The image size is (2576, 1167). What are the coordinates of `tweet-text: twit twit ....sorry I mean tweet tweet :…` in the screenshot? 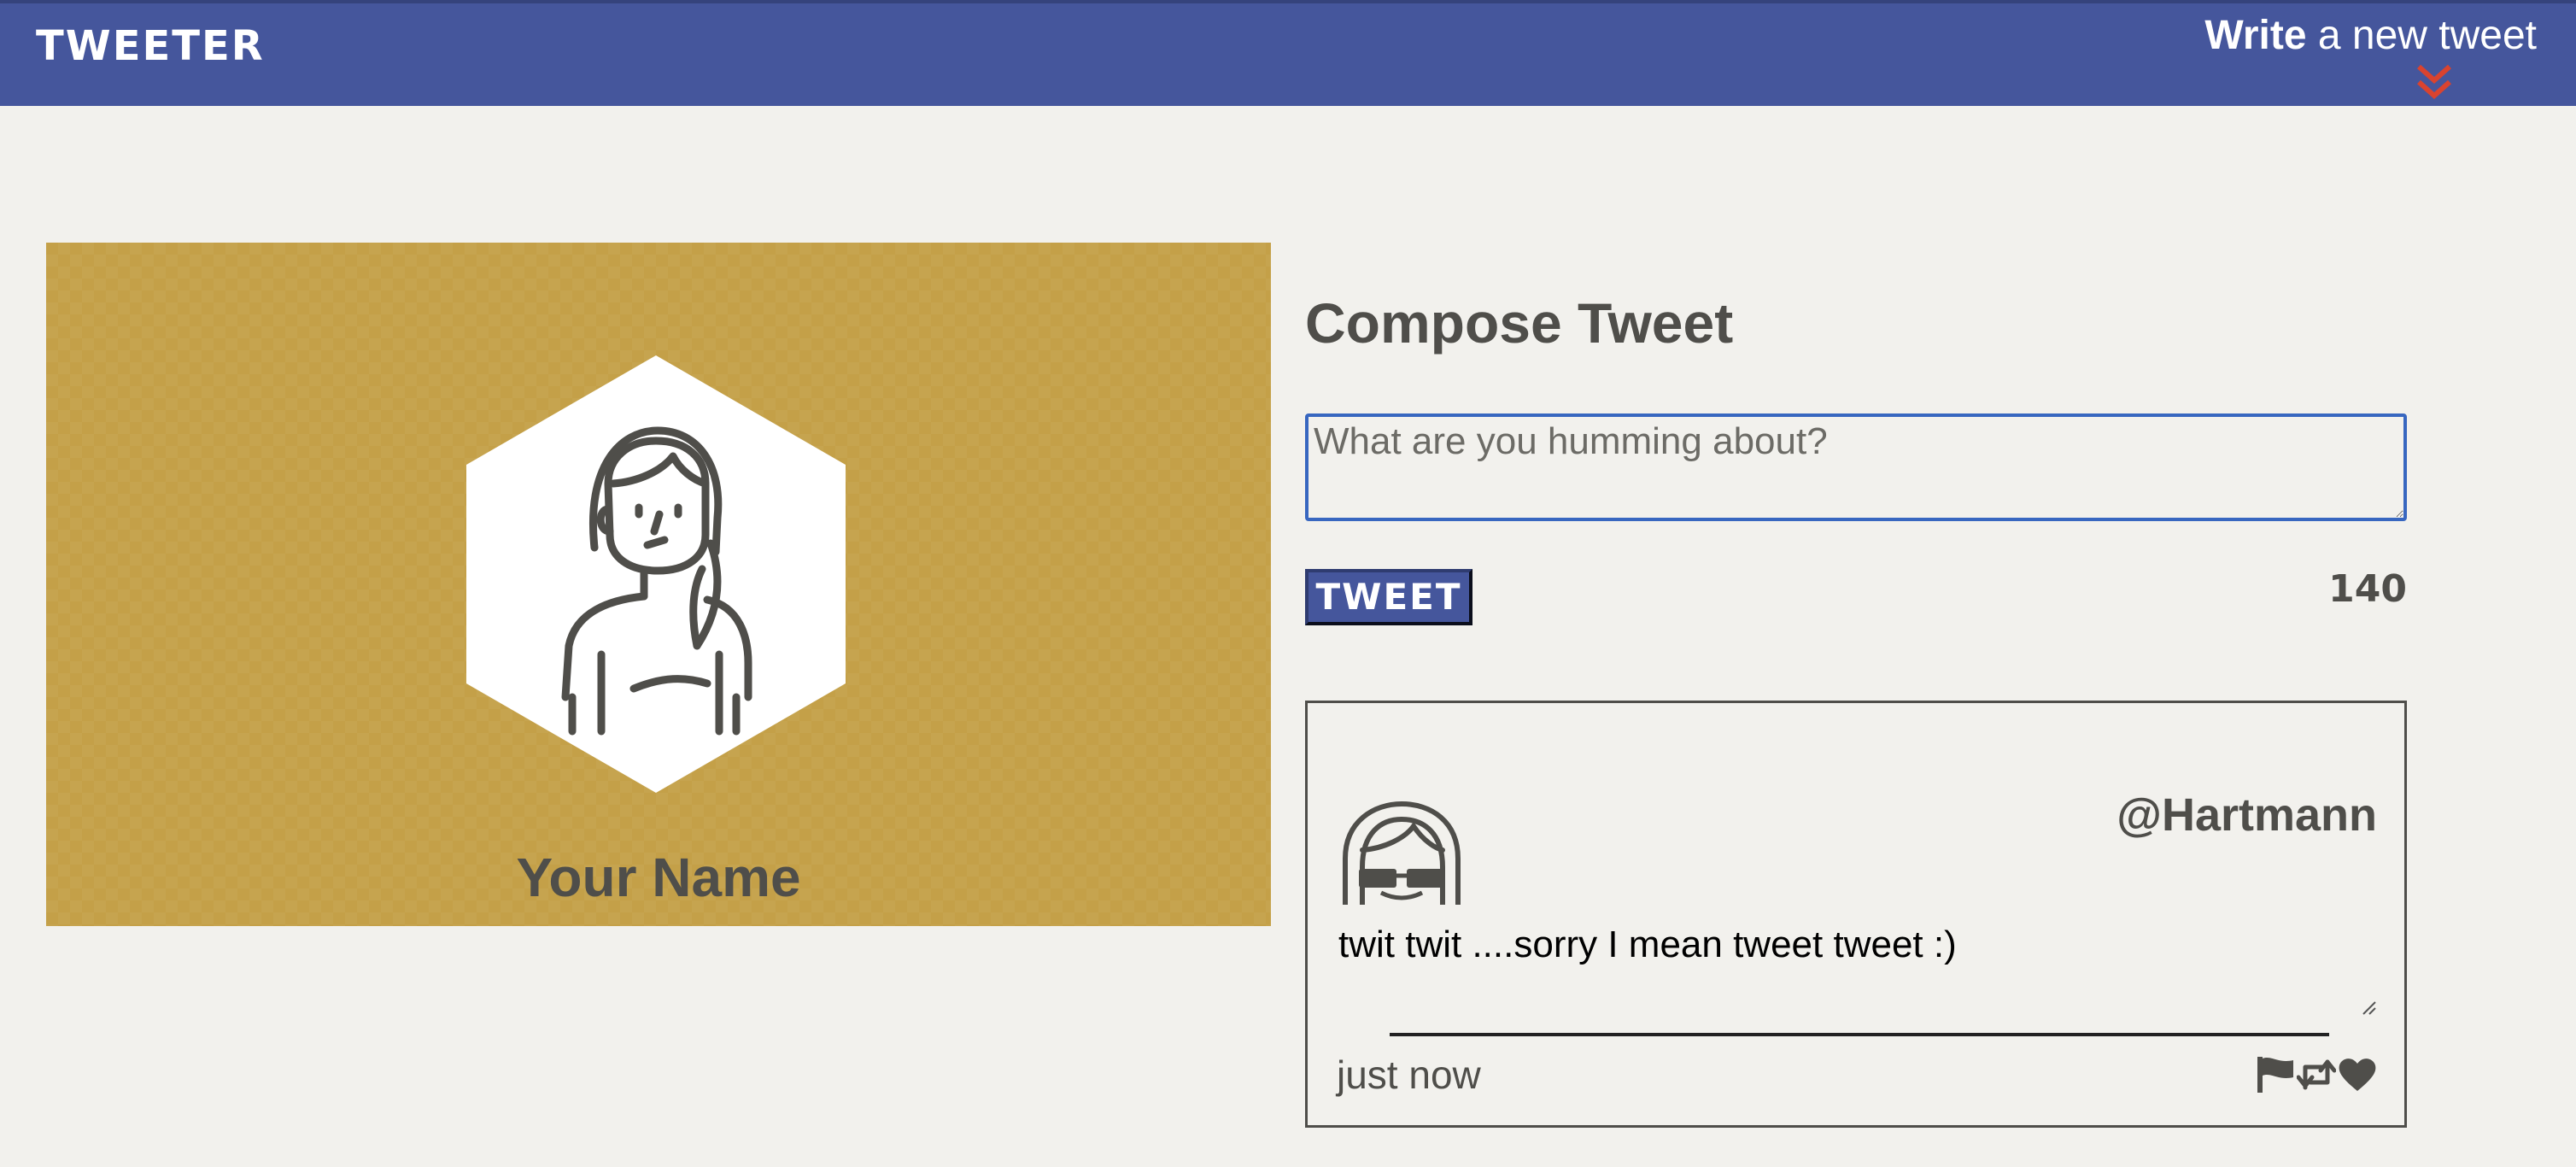 It's located at (1647, 944).